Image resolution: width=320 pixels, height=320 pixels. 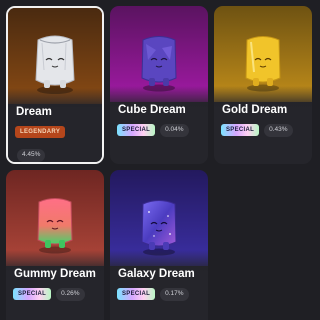 I want to click on galaxy-dream-mascot-icon, so click(x=159, y=228).